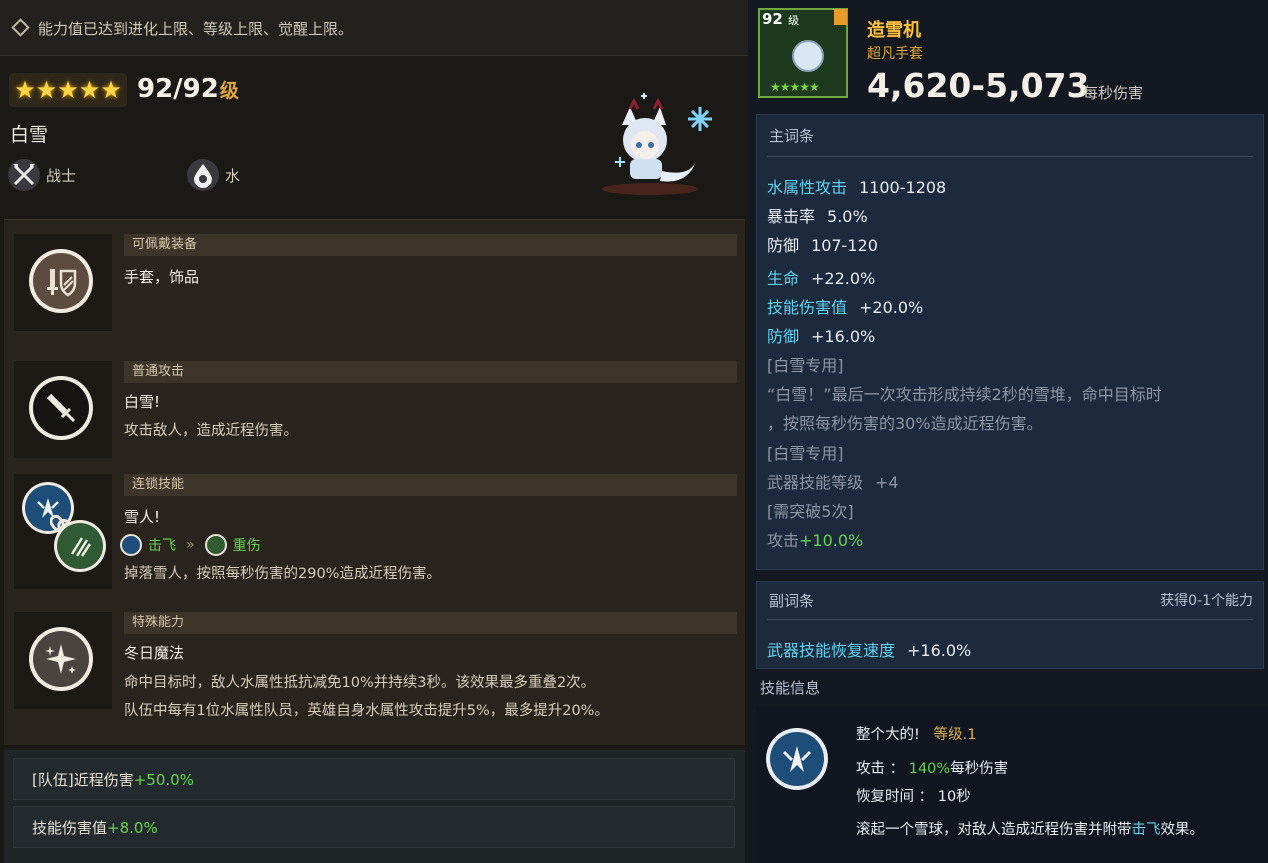 The width and height of the screenshot is (1268, 863). I want to click on skill-desc-text: 滚起一个雪球，对敌人造成近程伤害并附带, so click(994, 830).